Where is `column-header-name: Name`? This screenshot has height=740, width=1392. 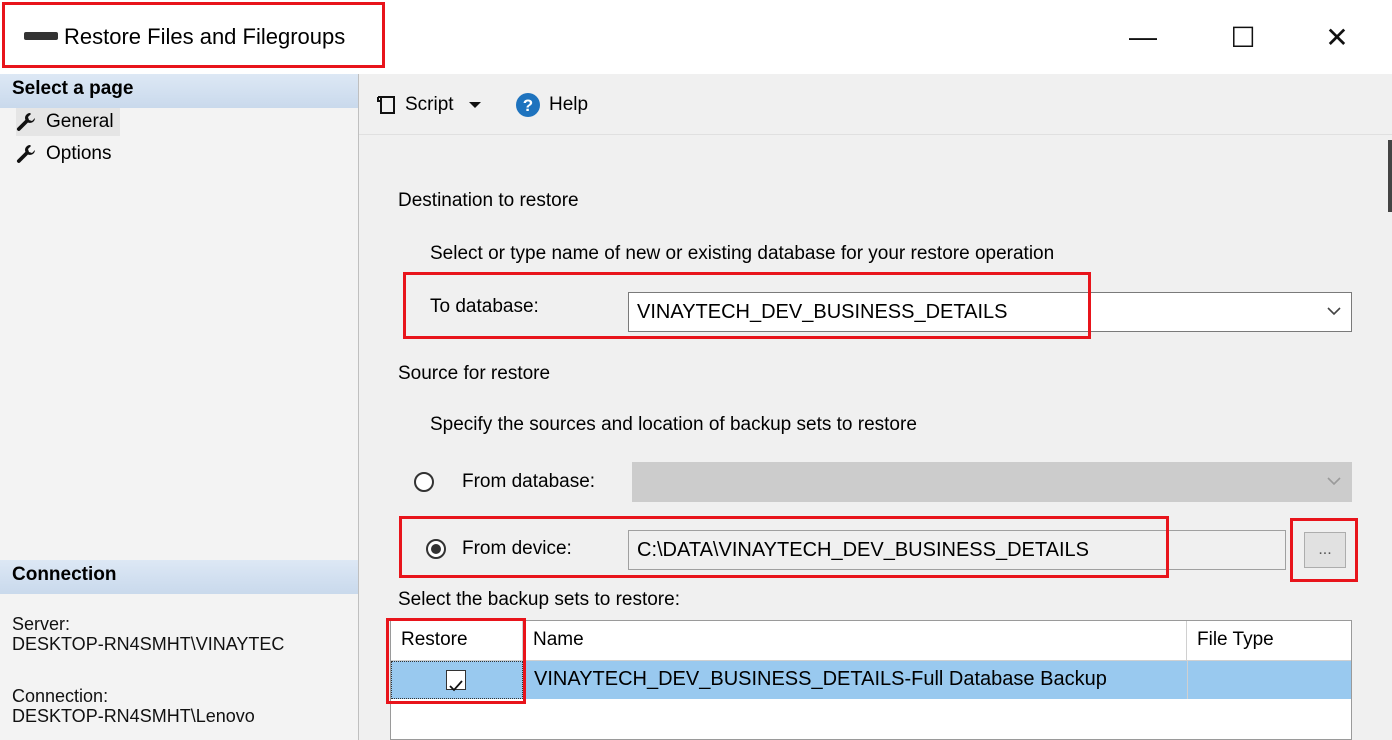
column-header-name: Name is located at coordinates (855, 641).